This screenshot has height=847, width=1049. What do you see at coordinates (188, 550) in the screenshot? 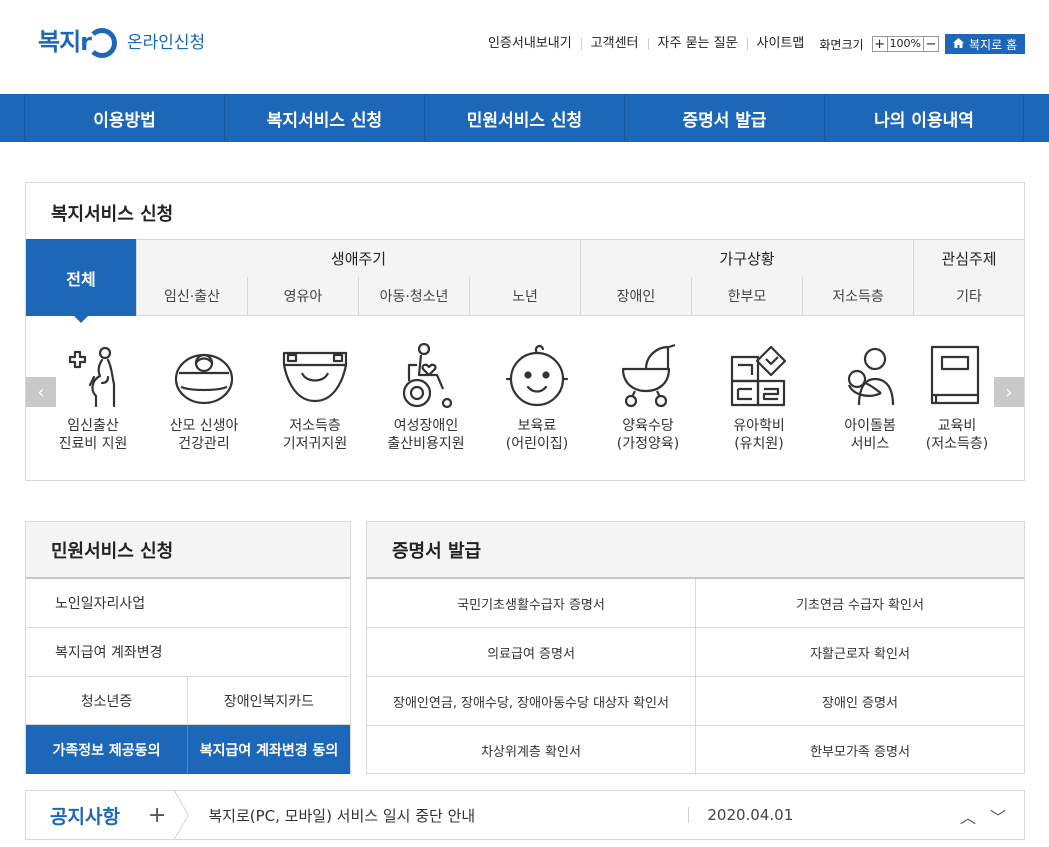
I see `civil-title: 민원서비스 신청` at bounding box center [188, 550].